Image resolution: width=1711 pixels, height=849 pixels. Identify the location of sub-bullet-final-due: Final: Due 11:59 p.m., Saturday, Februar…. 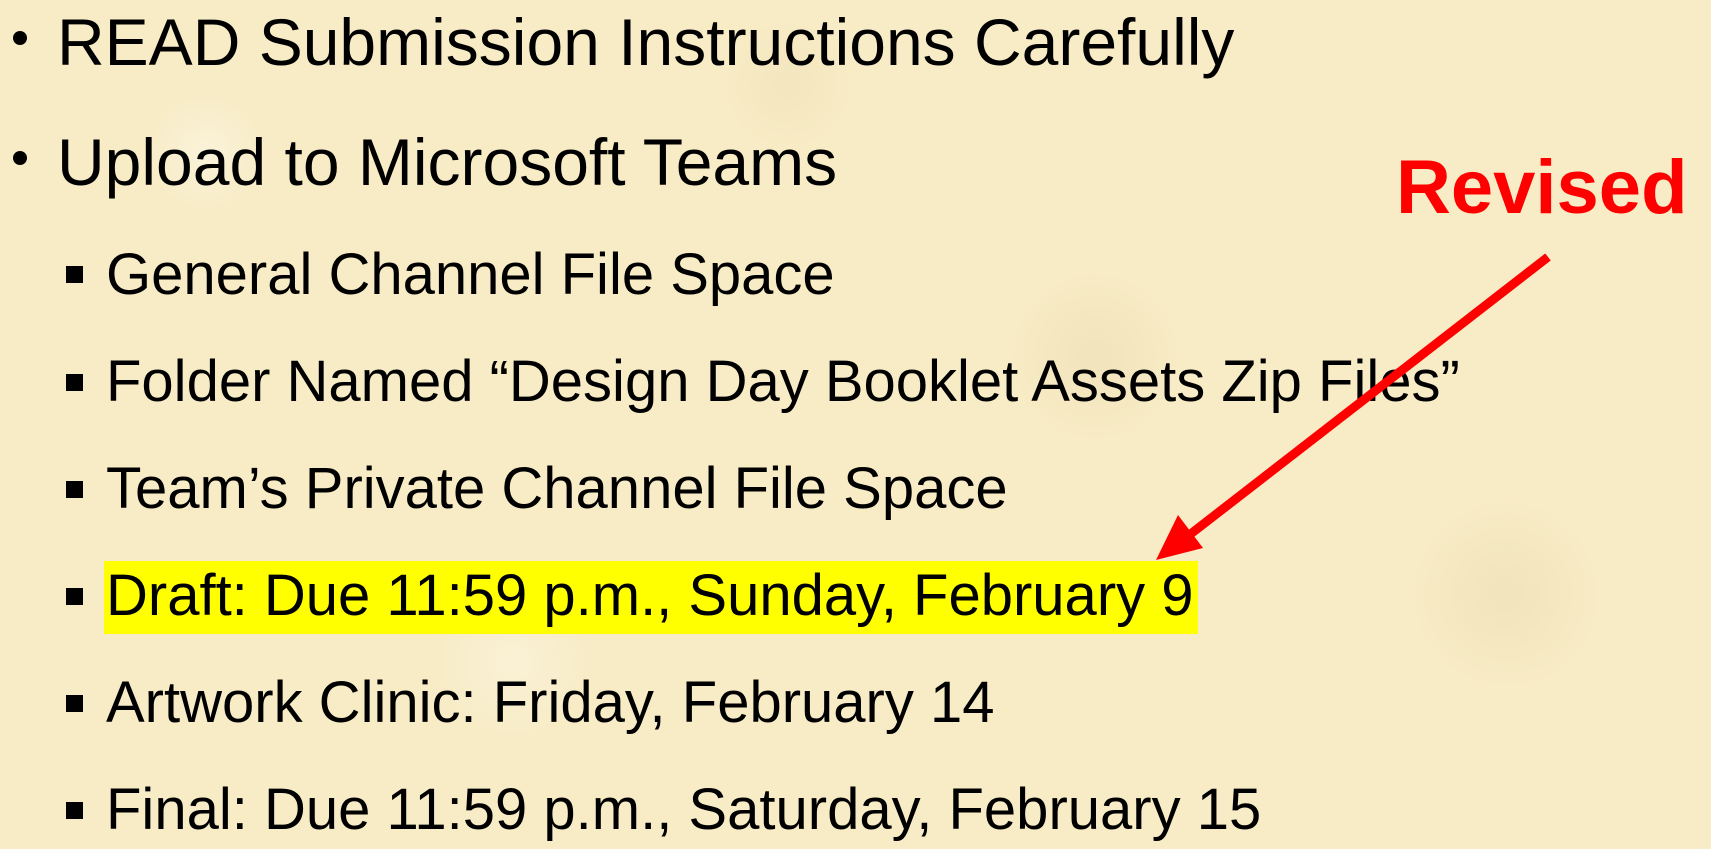
(684, 809).